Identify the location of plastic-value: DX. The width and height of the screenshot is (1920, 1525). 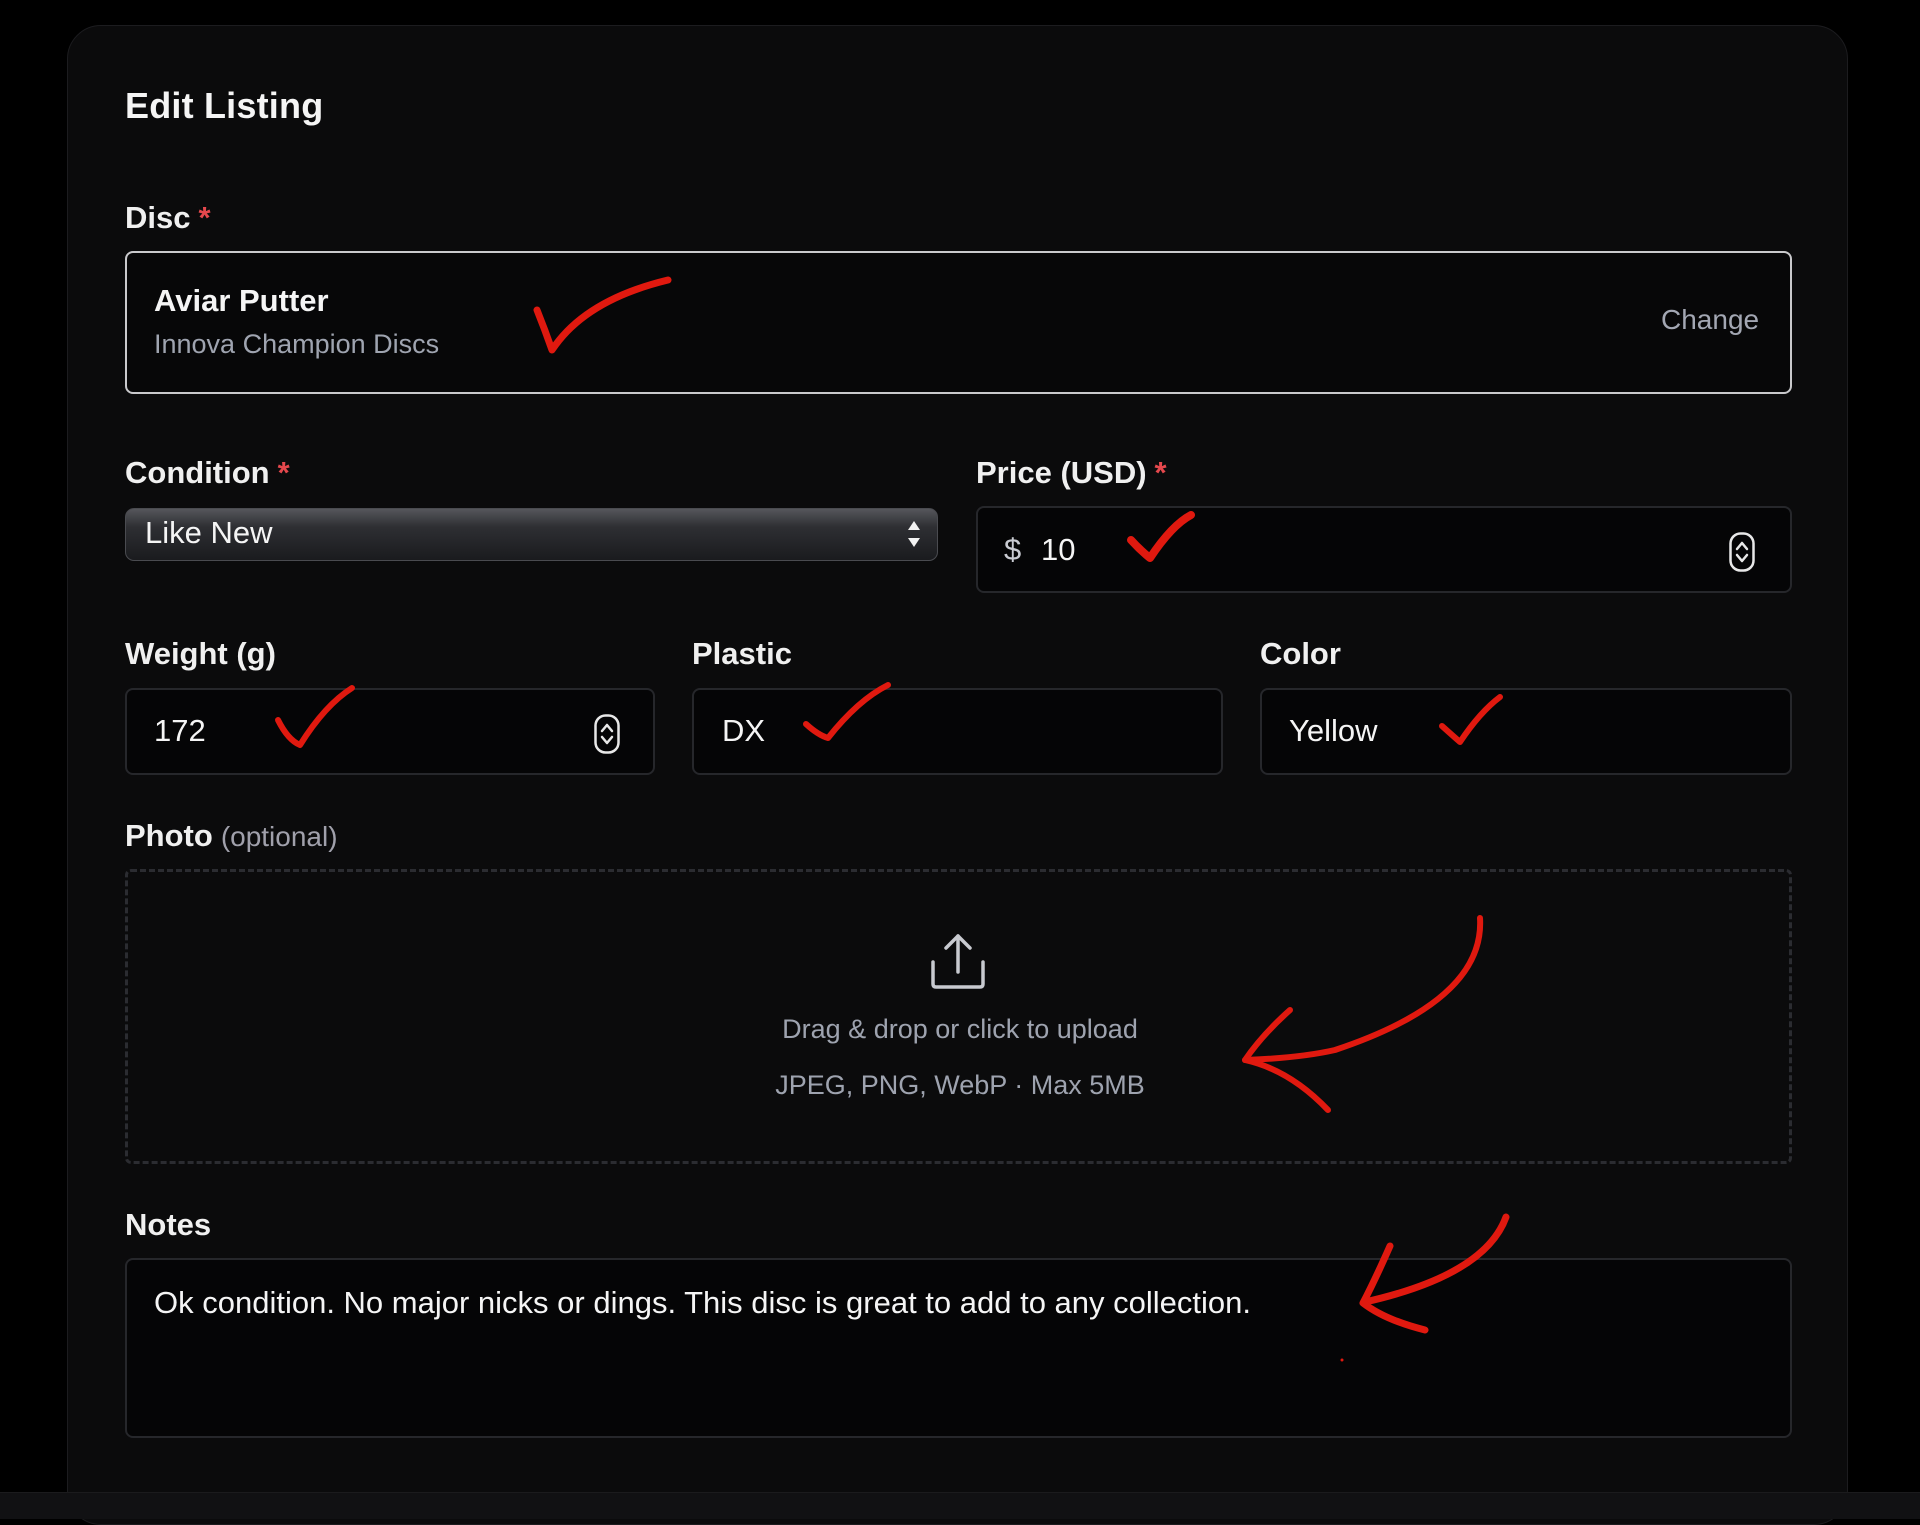
(744, 730).